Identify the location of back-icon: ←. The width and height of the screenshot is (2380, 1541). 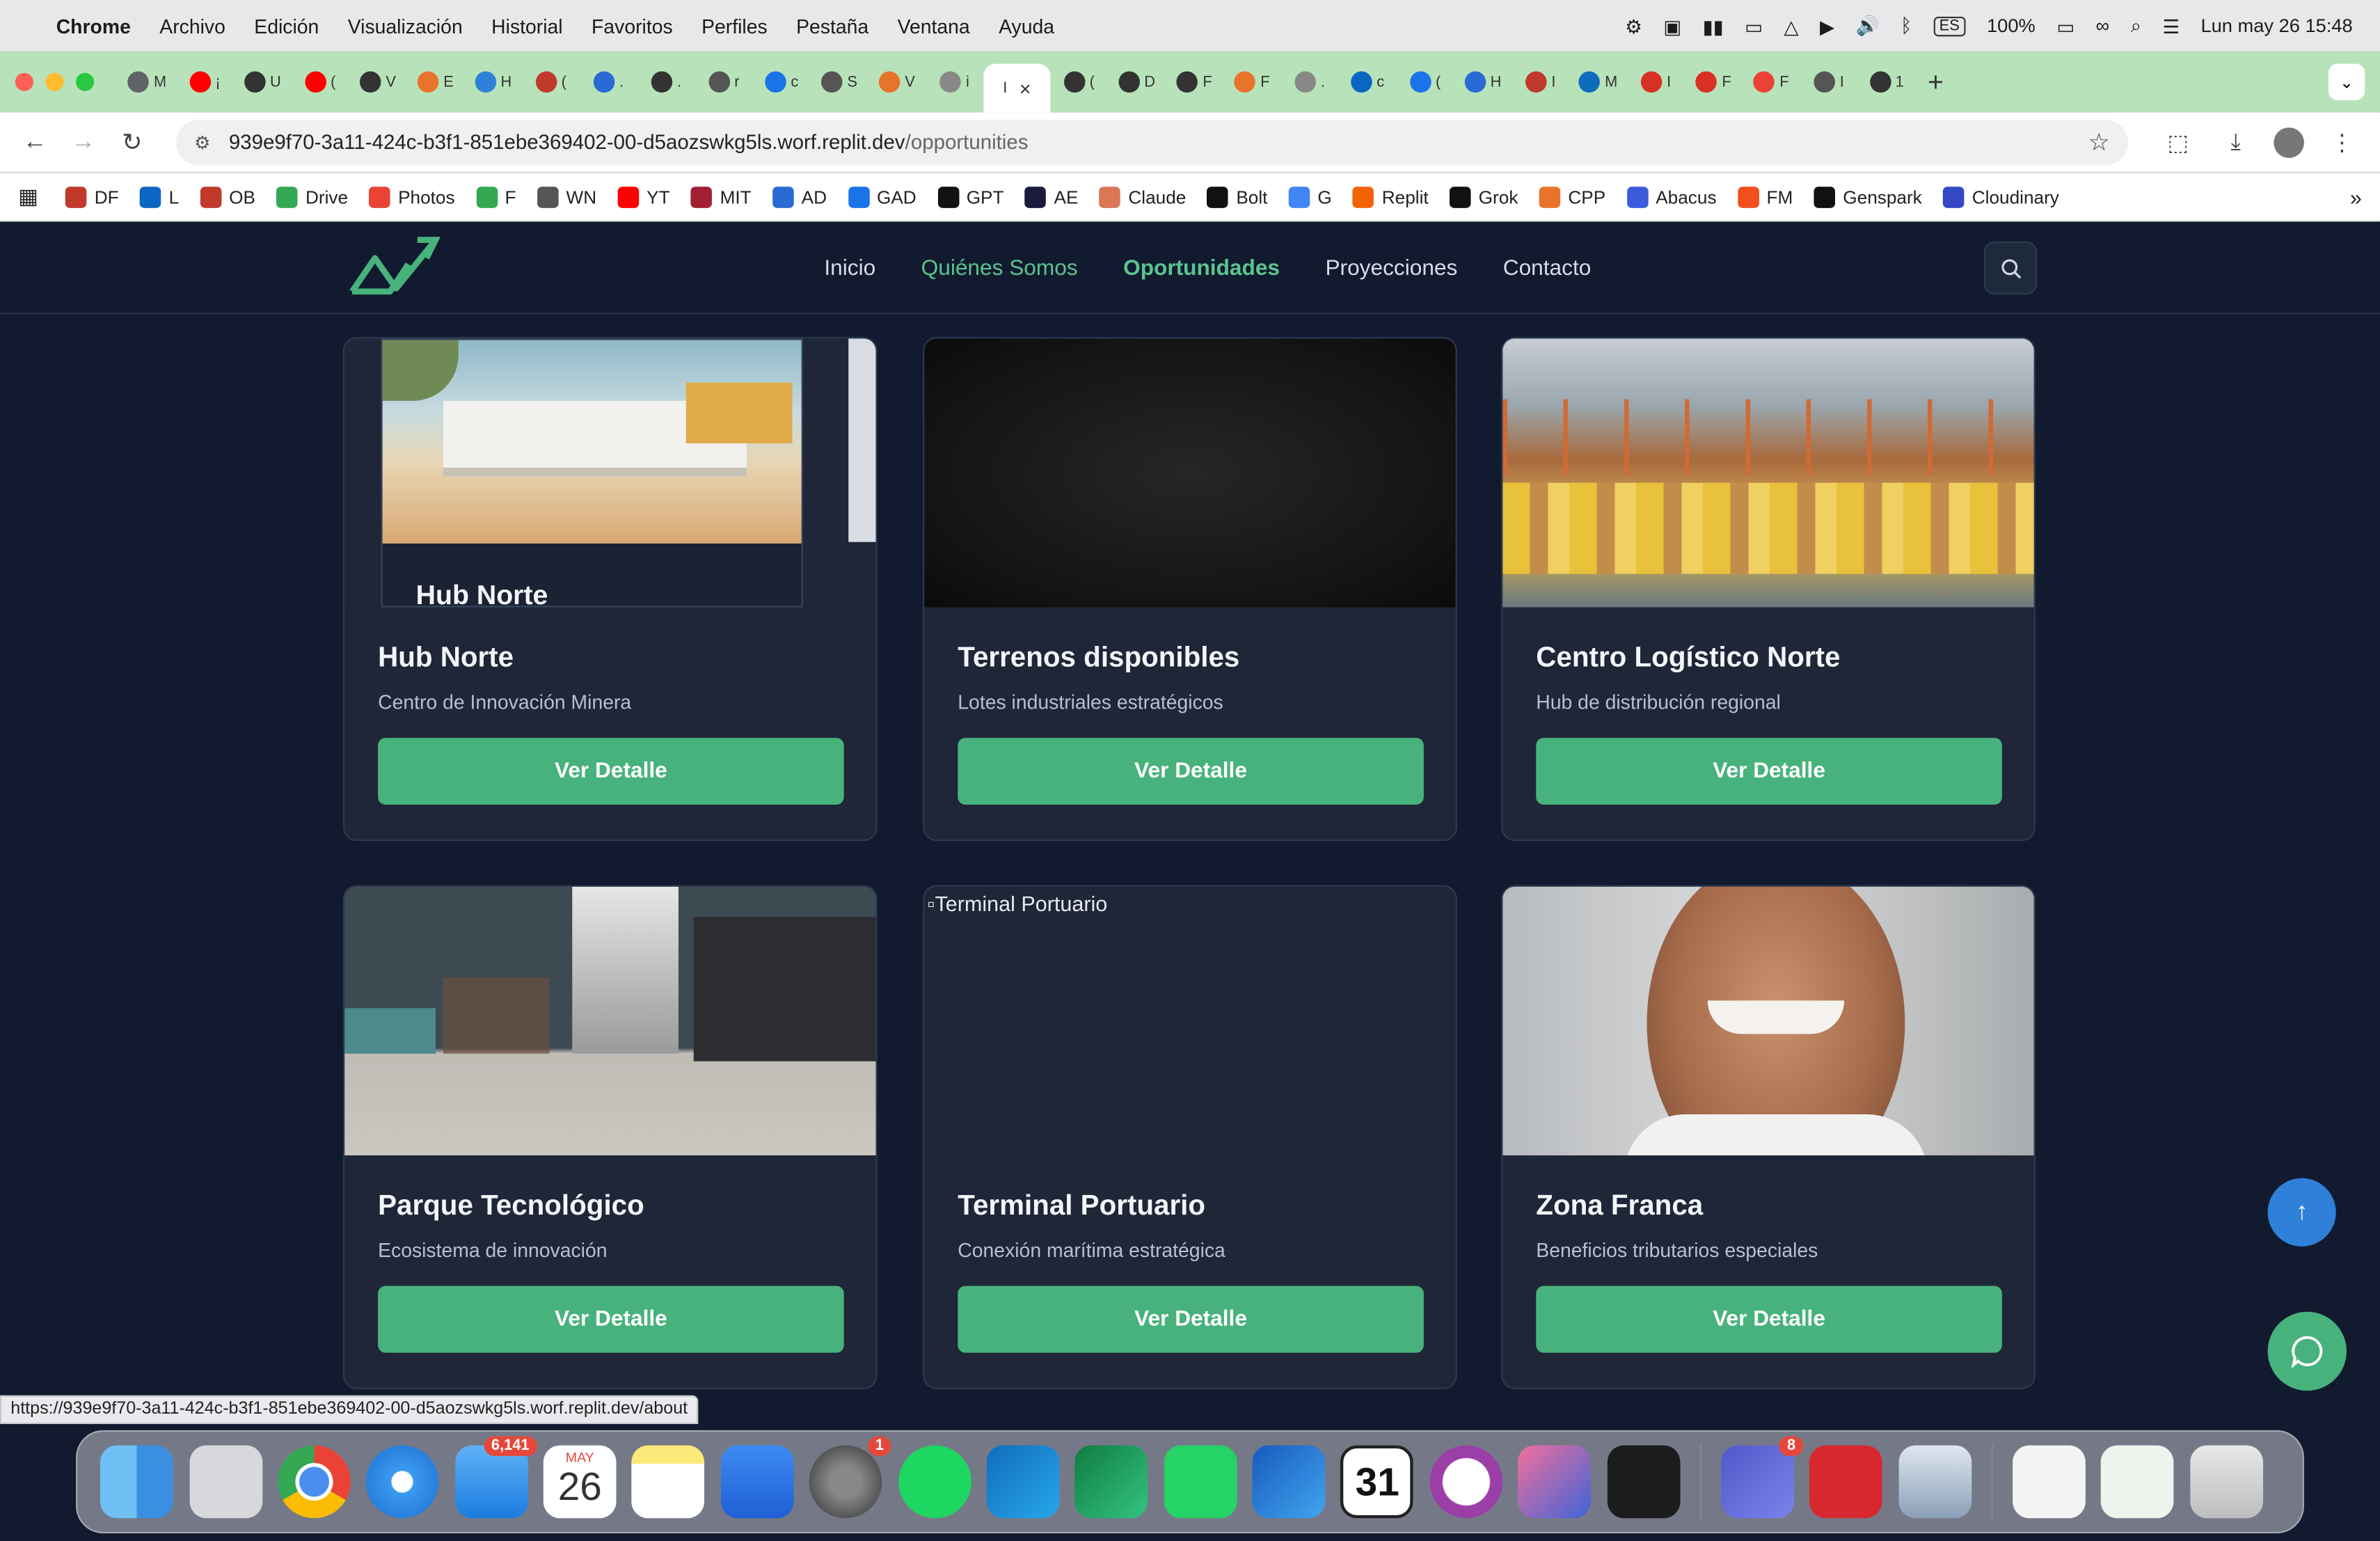
(34, 141).